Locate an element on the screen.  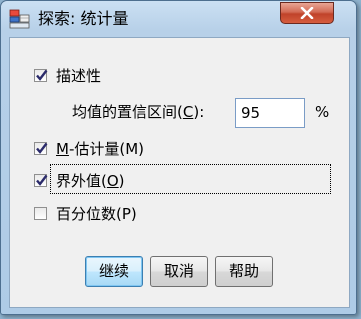
percent-unit-label: % is located at coordinates (322, 112).